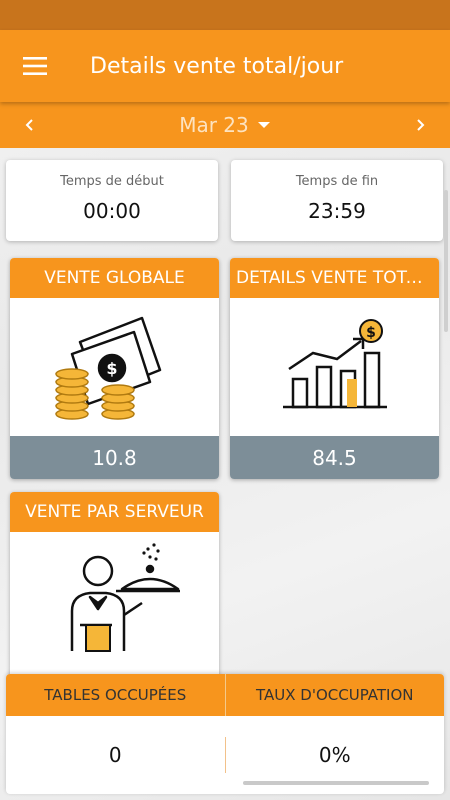  What do you see at coordinates (225, 734) in the screenshot?
I see `occupancy-panel: TABLES OCCUPÉES TAUX D'OCCUPATION 0 0%` at bounding box center [225, 734].